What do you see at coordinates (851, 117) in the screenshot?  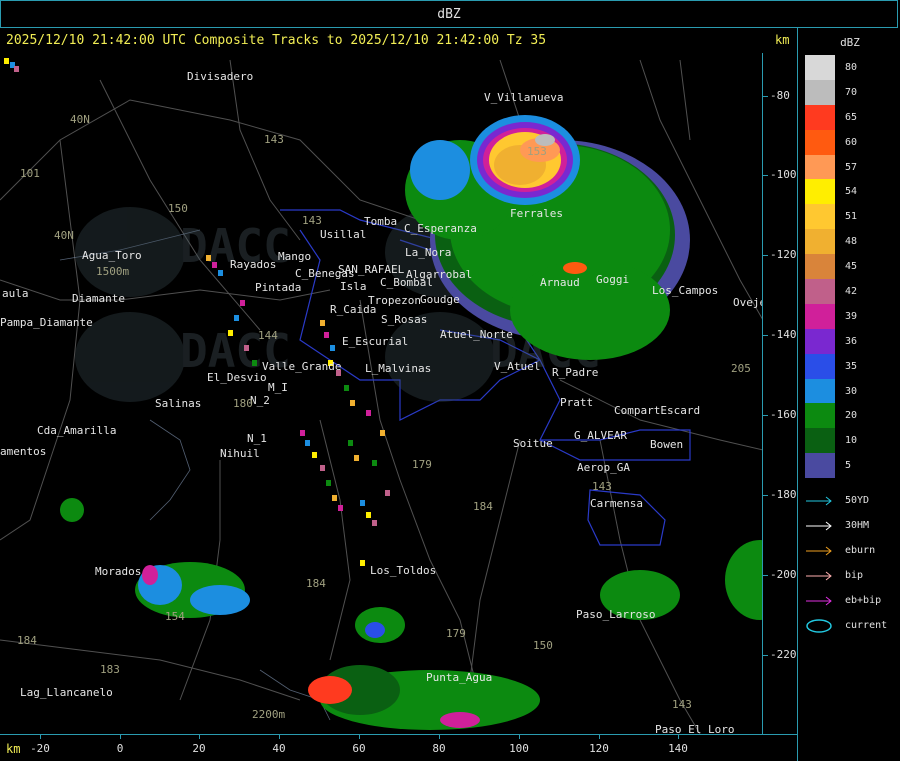 I see `legend-label: 65` at bounding box center [851, 117].